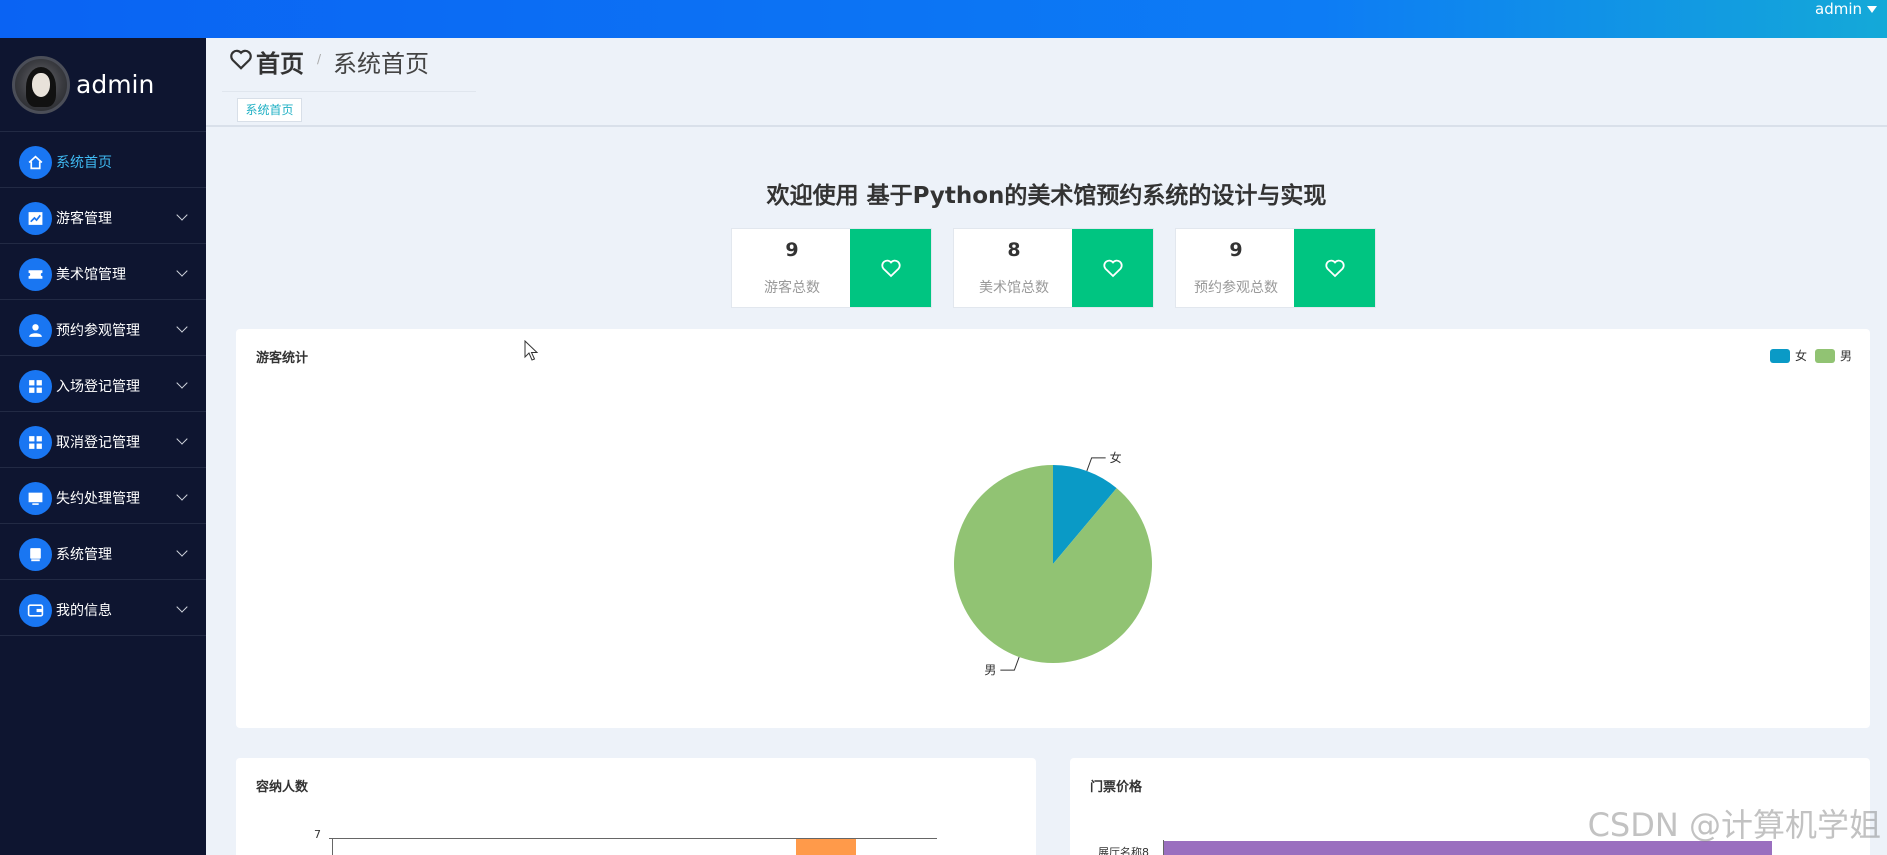 This screenshot has height=855, width=1887. I want to click on card-title: 门票价格, so click(1116, 787).